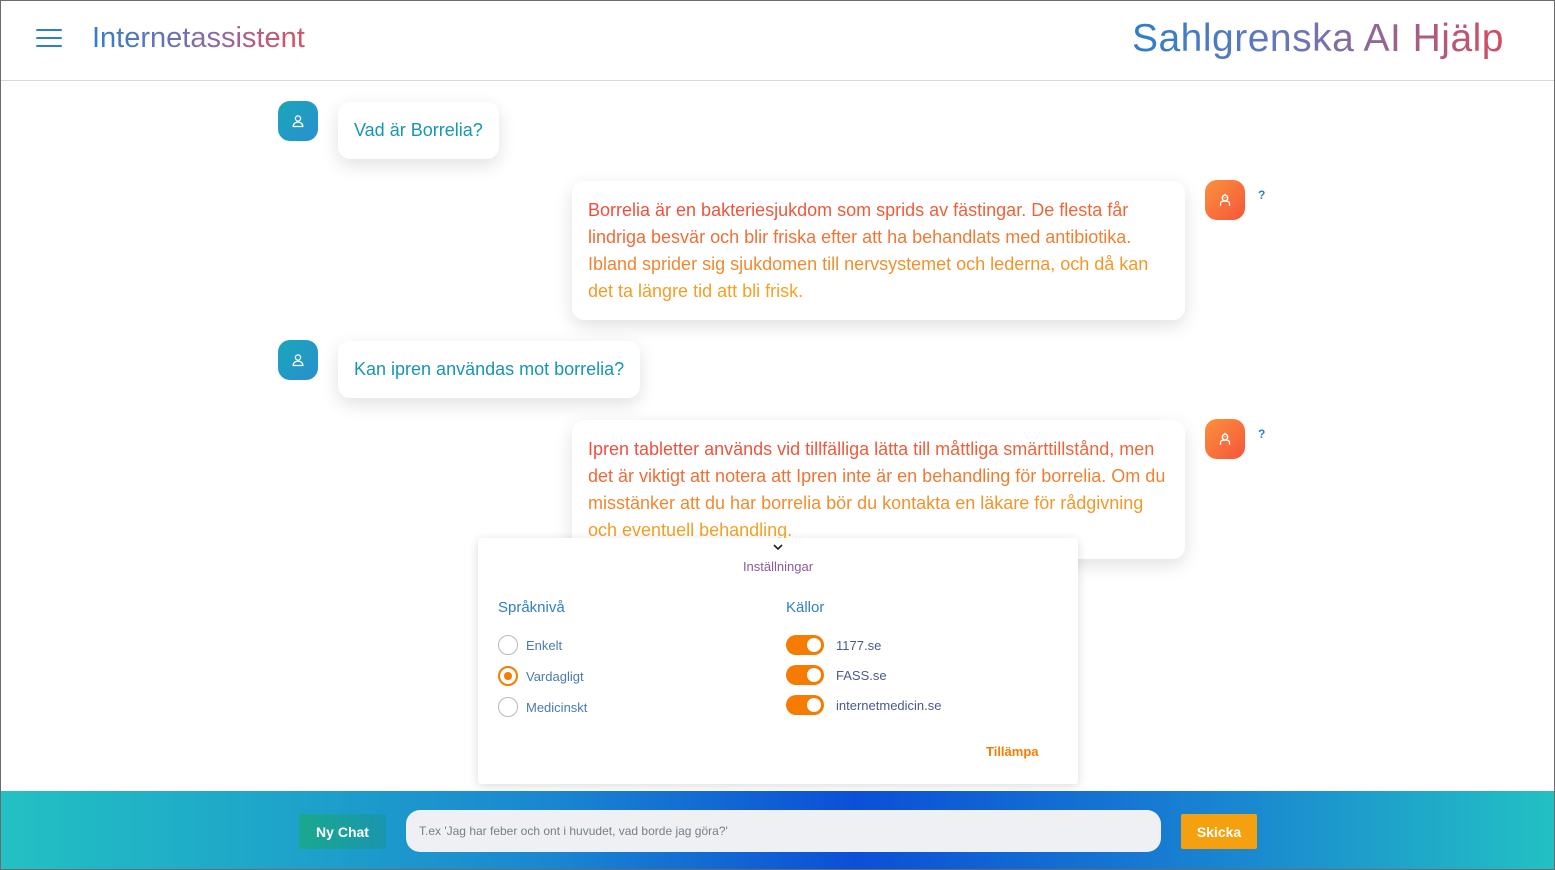 This screenshot has width=1555, height=870. I want to click on user-message-text: Vad är Borrelia?, so click(418, 130).